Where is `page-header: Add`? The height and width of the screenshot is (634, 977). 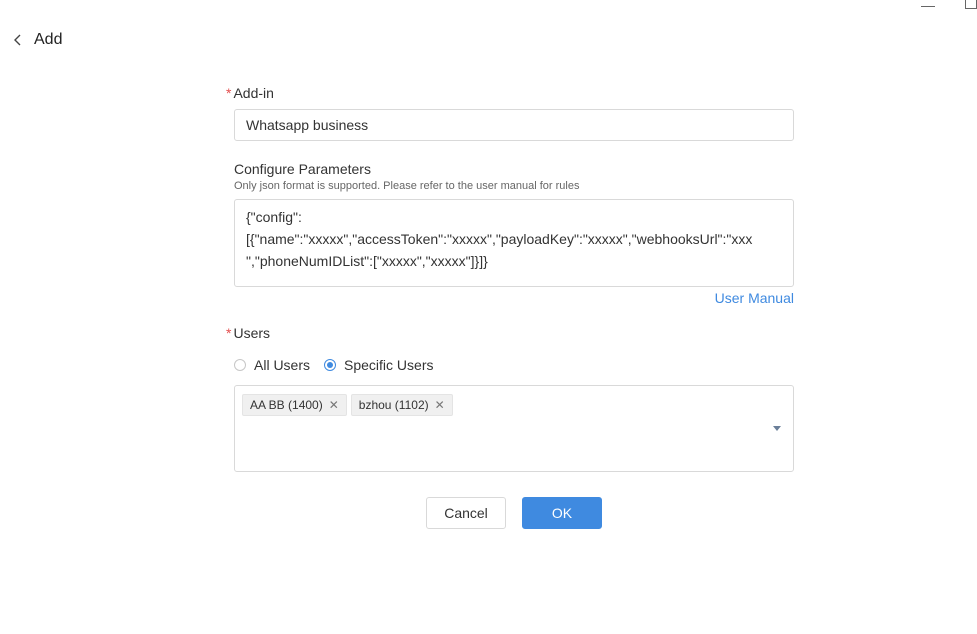
page-header: Add is located at coordinates (31, 40).